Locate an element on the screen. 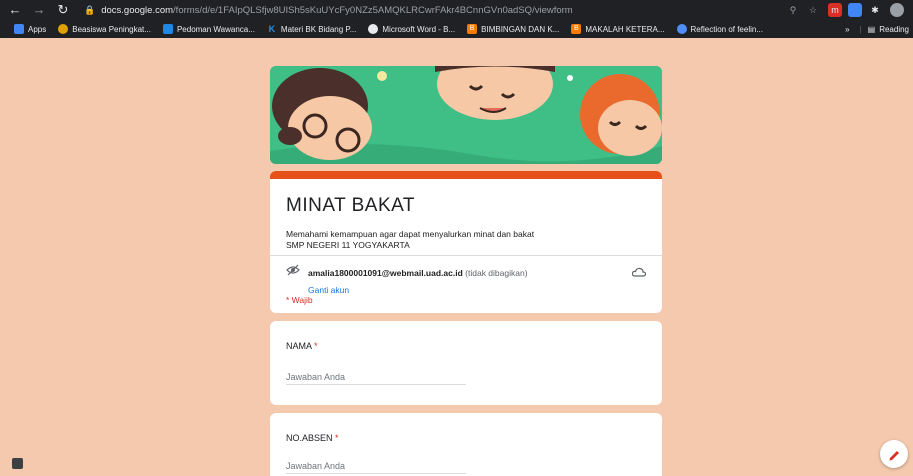  form-title: MINAT BAKAT is located at coordinates (351, 205).